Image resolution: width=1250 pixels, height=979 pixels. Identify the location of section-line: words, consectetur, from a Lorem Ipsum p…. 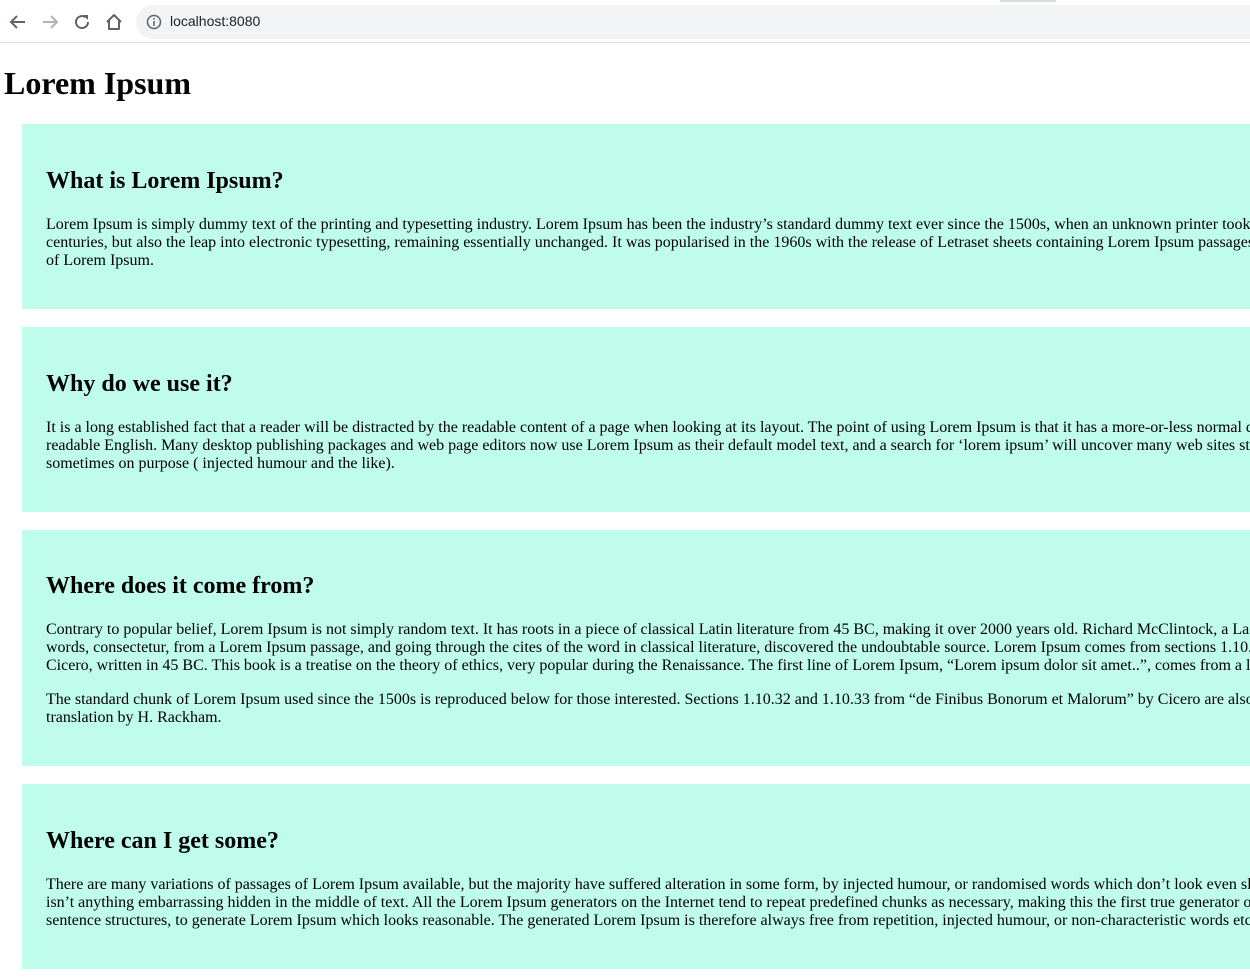
(648, 647).